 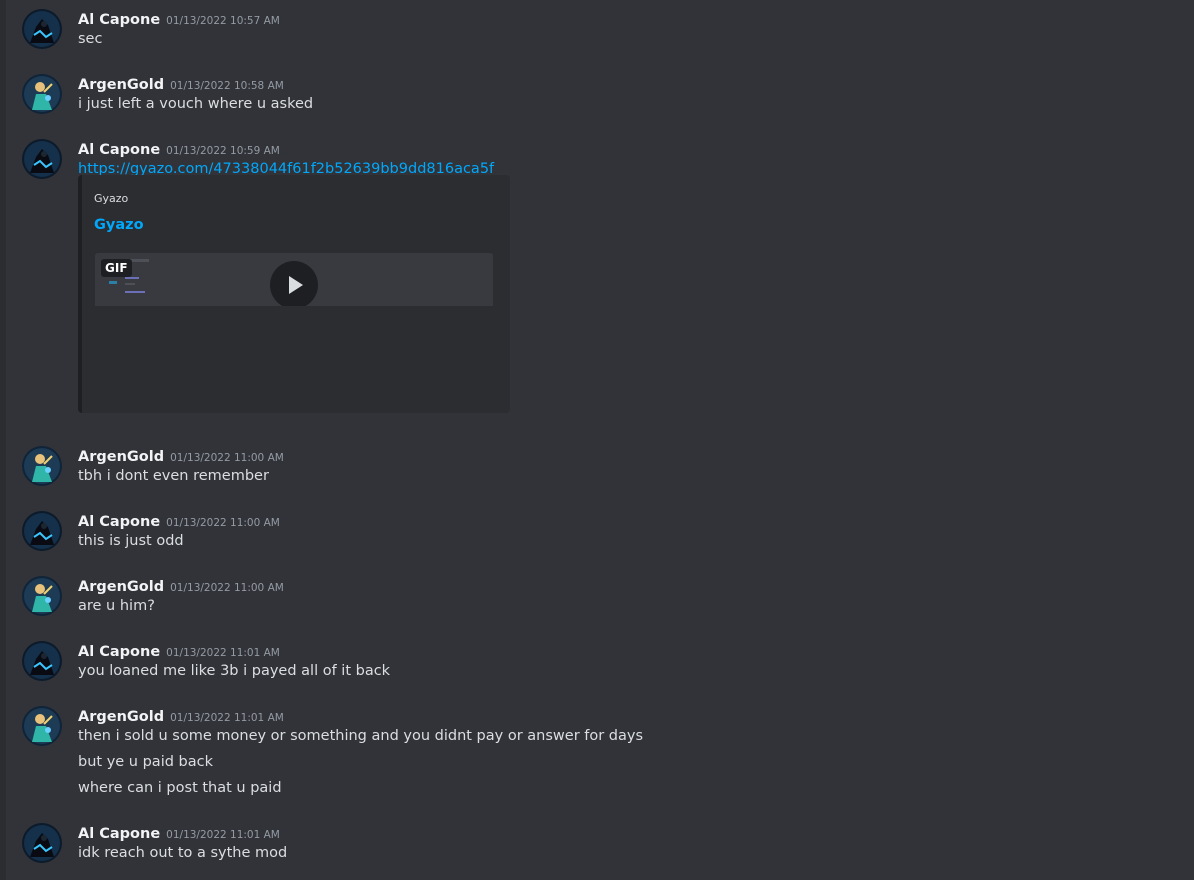 I want to click on timestamp: 01/13/2022 10:59 AM, so click(x=223, y=151).